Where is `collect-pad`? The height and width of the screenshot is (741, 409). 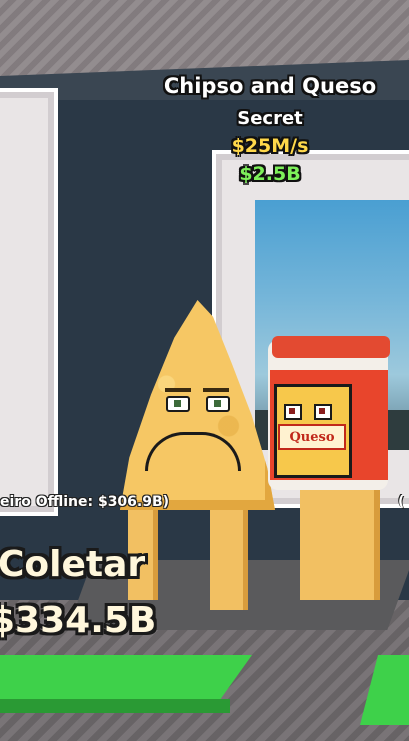 collect-pad is located at coordinates (126, 677).